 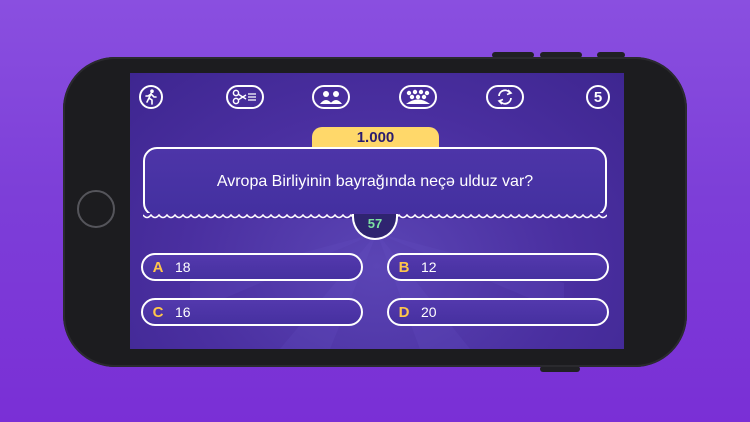 I want to click on answer-letter: D, so click(x=404, y=312).